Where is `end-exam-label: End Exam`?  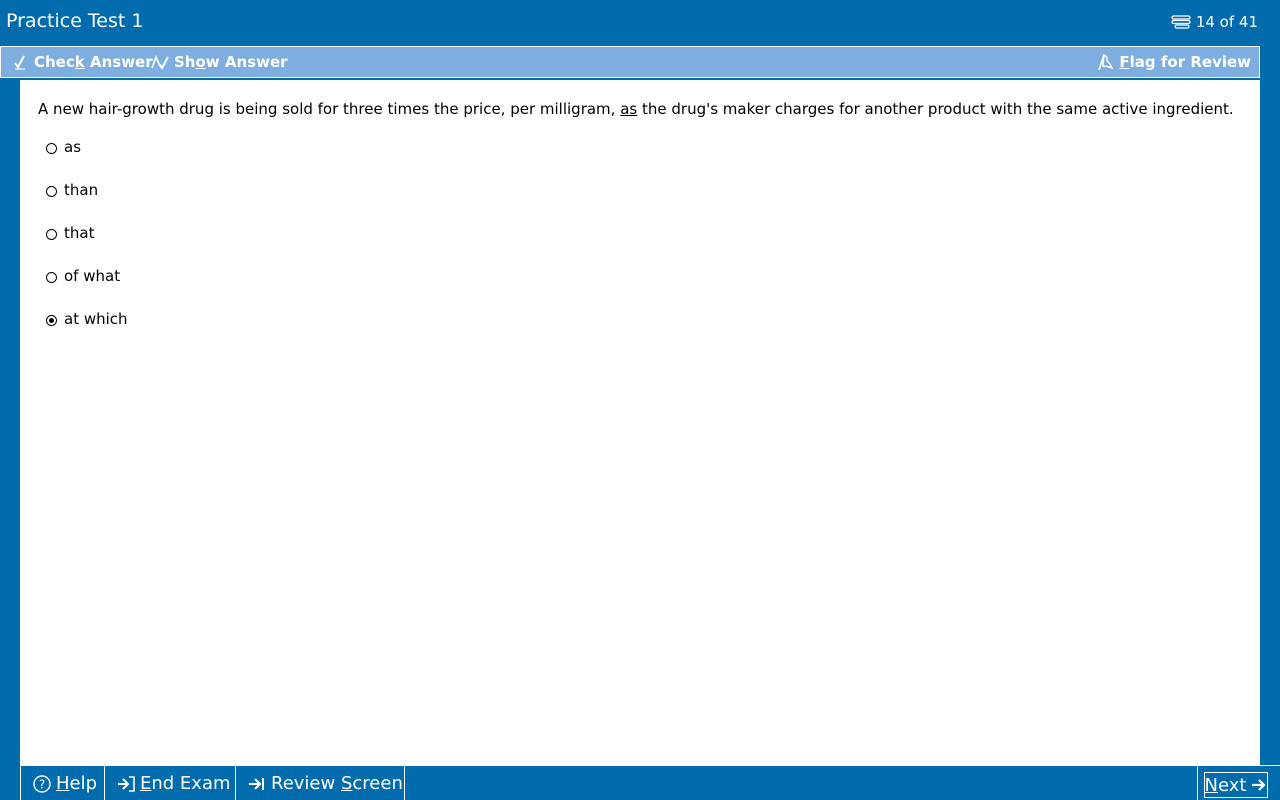
end-exam-label: End Exam is located at coordinates (185, 783).